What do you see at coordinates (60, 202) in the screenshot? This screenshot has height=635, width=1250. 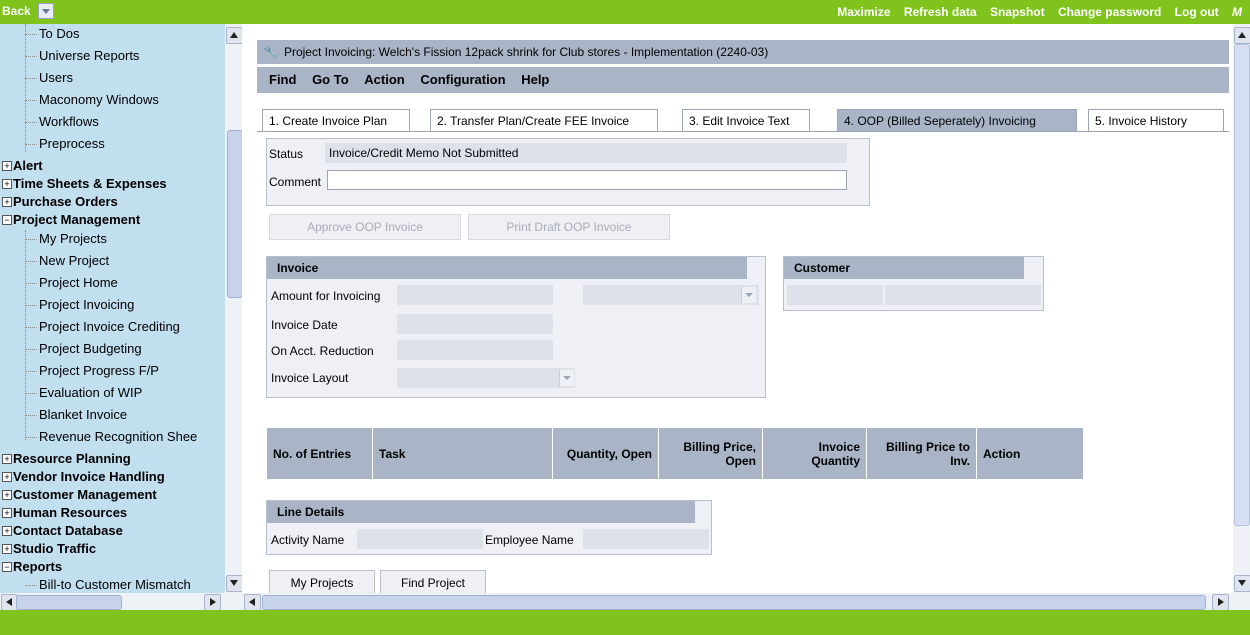 I see `tree-group-purchase-orders: + Purchase Orders` at bounding box center [60, 202].